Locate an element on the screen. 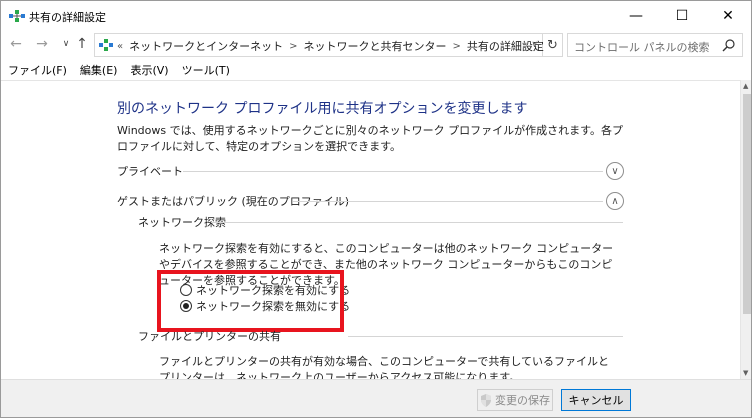  vertical-scrollbar: ▲ ▼ is located at coordinates (745, 229).